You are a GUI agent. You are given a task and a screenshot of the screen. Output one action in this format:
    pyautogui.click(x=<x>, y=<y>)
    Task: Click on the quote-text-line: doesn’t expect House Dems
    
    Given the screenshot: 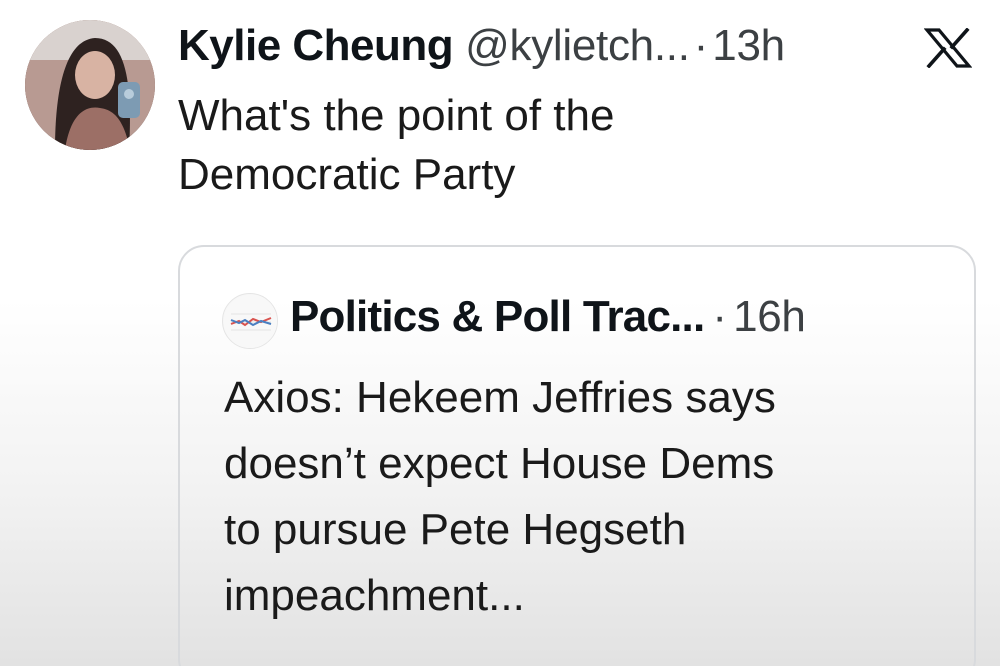 What is the action you would take?
    pyautogui.click(x=499, y=463)
    